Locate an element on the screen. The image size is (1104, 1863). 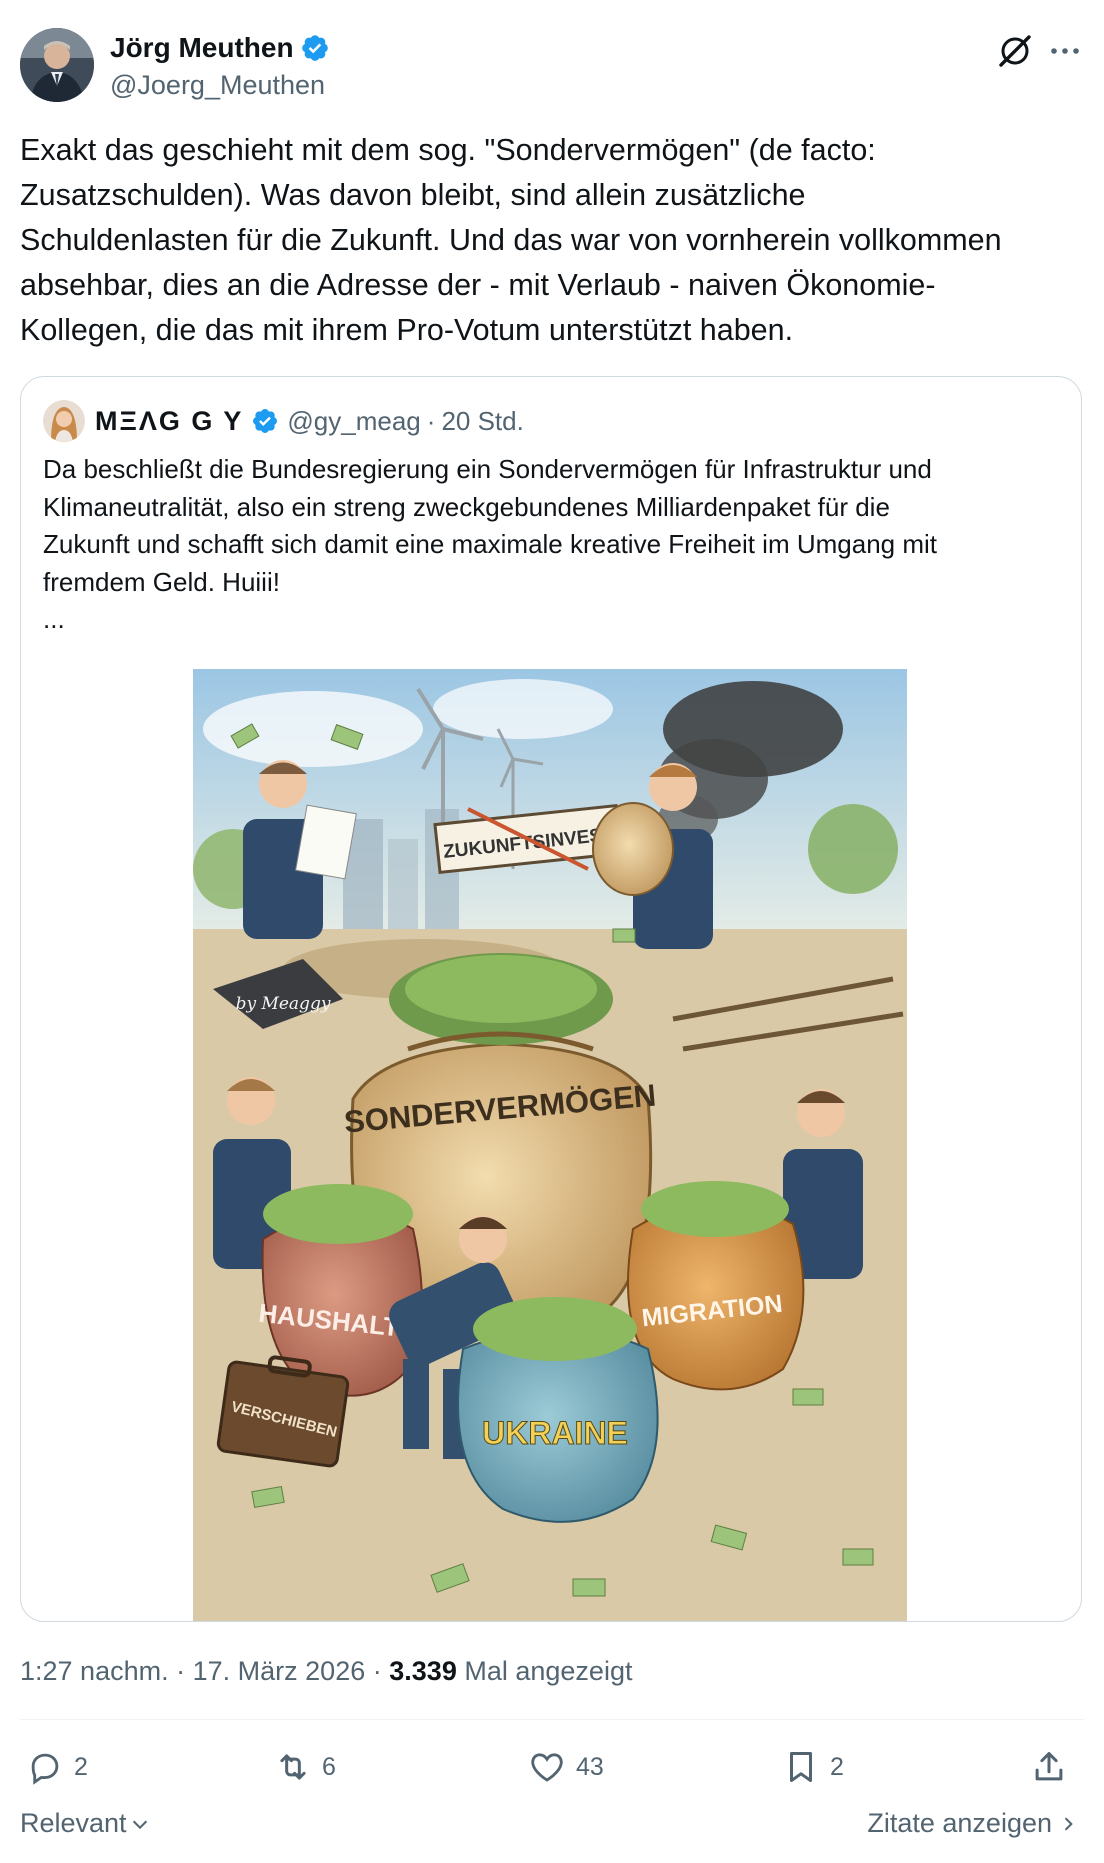
share-button is located at coordinates (1054, 1767).